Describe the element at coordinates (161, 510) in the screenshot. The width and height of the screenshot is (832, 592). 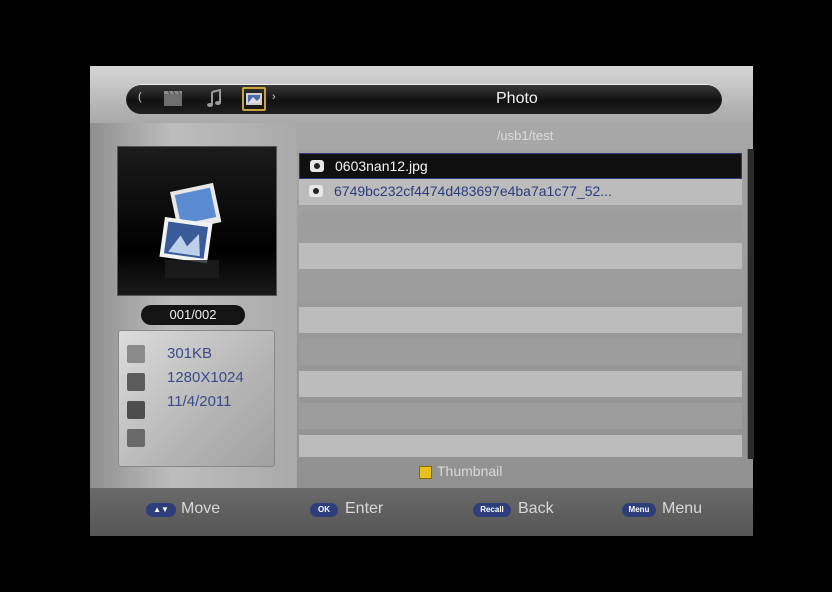
I see `arrow-keys-icon: ▲▼` at that location.